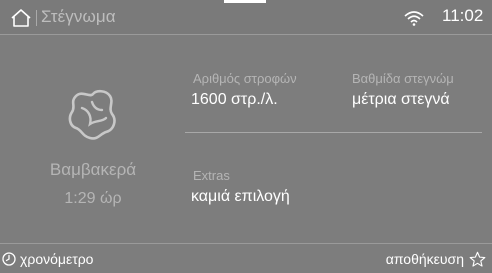 The image size is (492, 273). Describe the element at coordinates (234, 100) in the screenshot. I see `spin-speed-value: 1600 στρ./λ.` at that location.